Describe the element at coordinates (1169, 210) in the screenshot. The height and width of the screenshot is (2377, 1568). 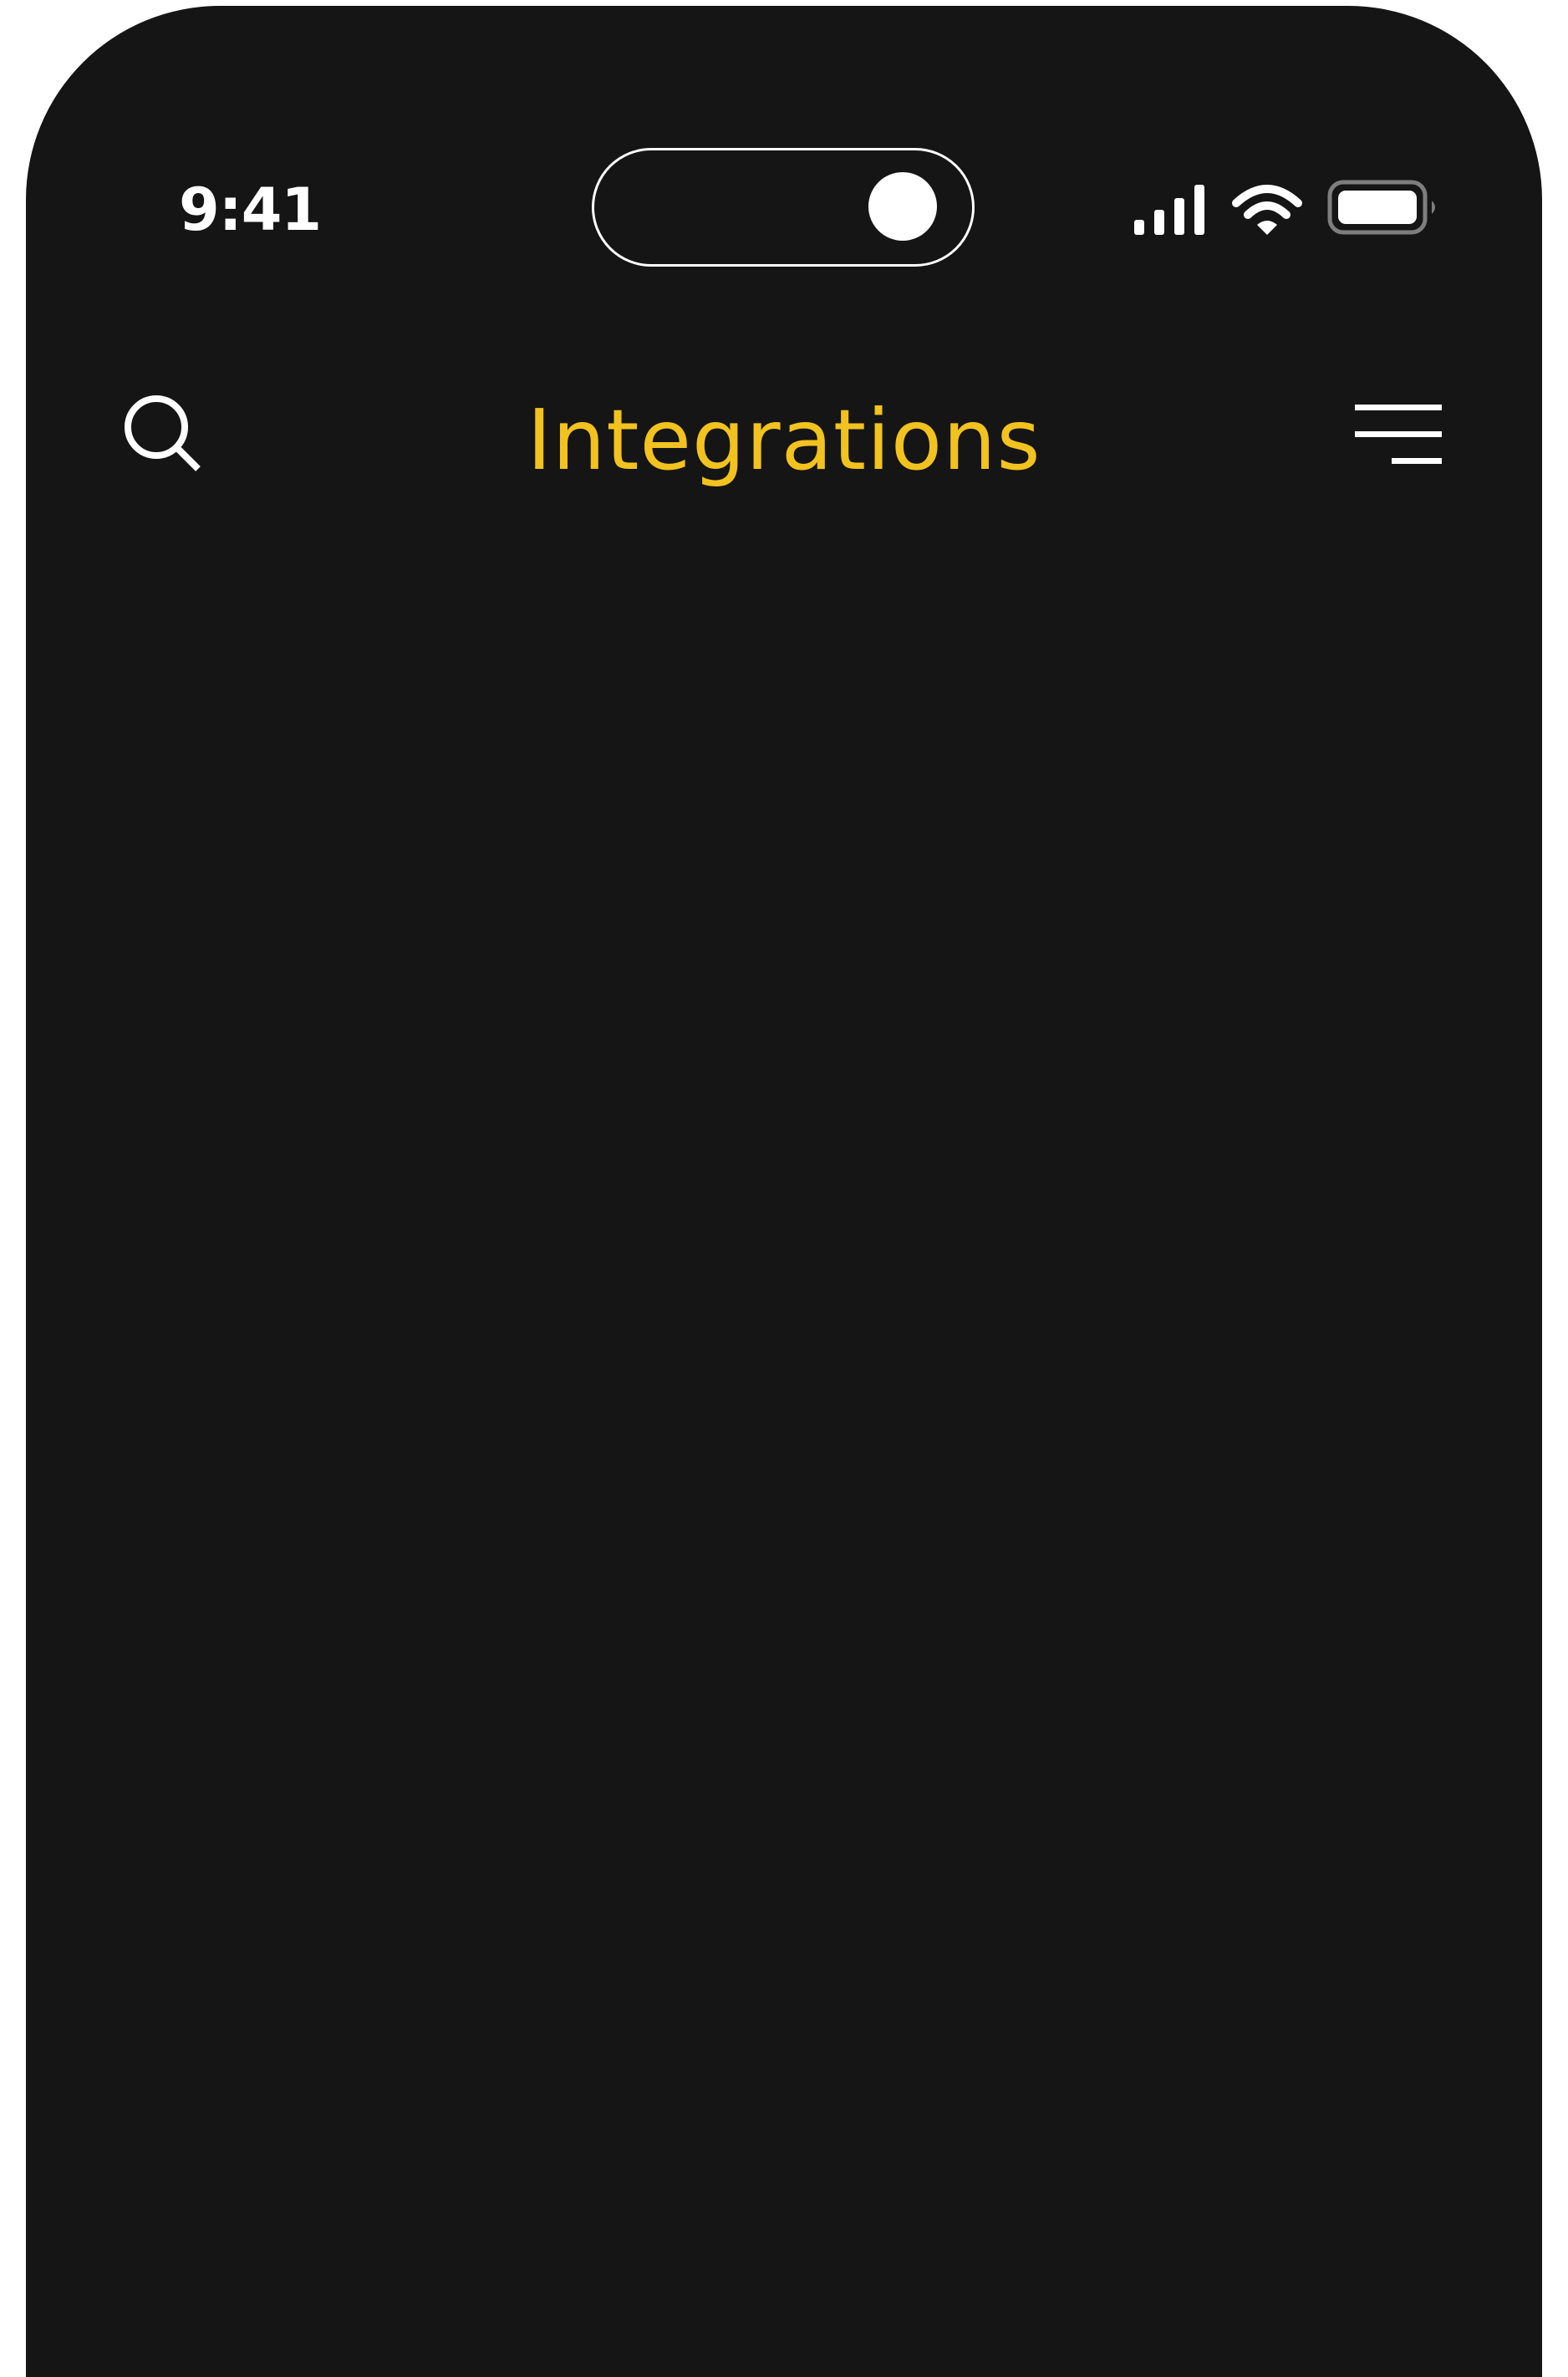
I see `cellular-signal-icon` at that location.